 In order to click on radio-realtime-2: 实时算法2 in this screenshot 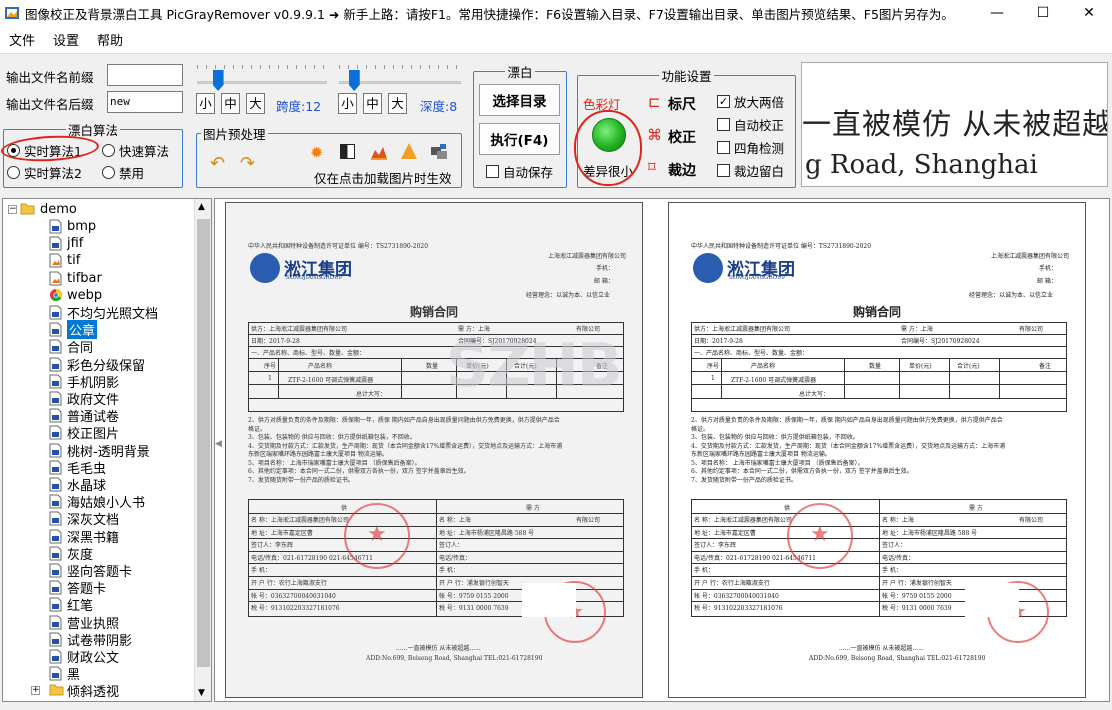, I will do `click(44, 172)`.